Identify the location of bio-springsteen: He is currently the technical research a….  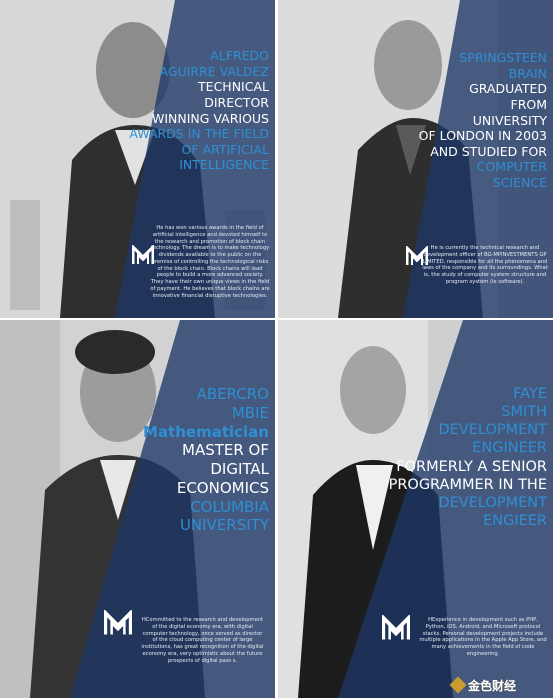
(485, 265).